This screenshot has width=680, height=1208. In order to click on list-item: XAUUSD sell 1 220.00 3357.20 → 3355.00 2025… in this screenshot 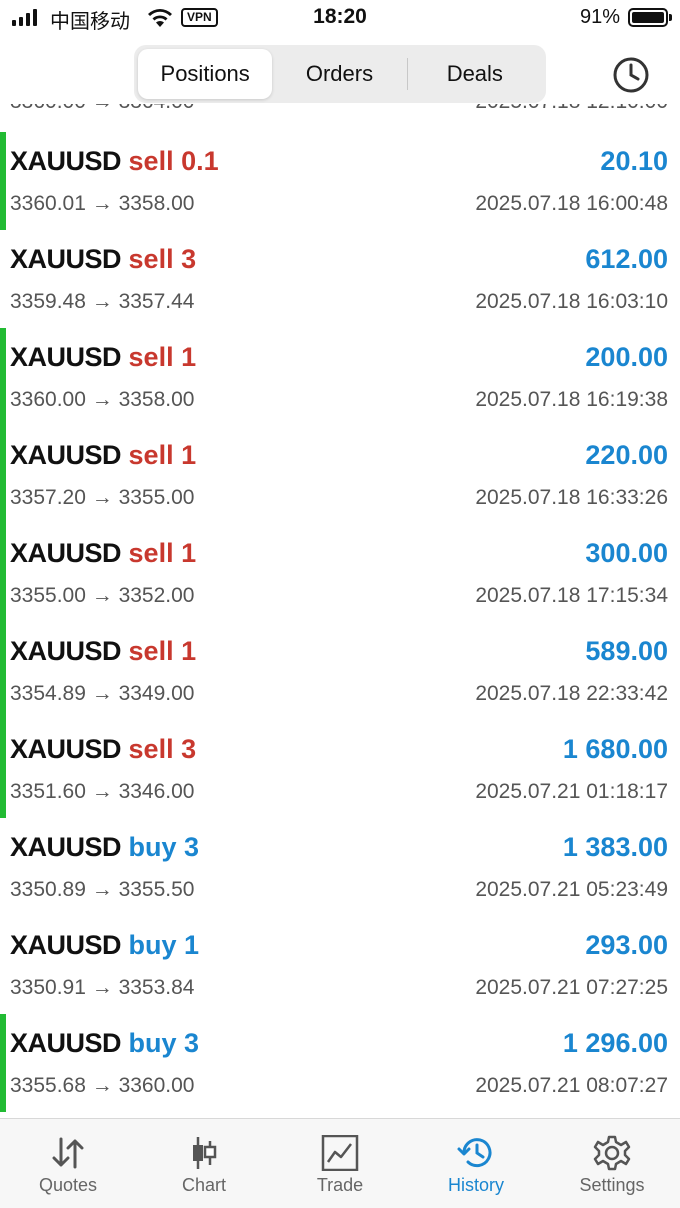, I will do `click(340, 476)`.